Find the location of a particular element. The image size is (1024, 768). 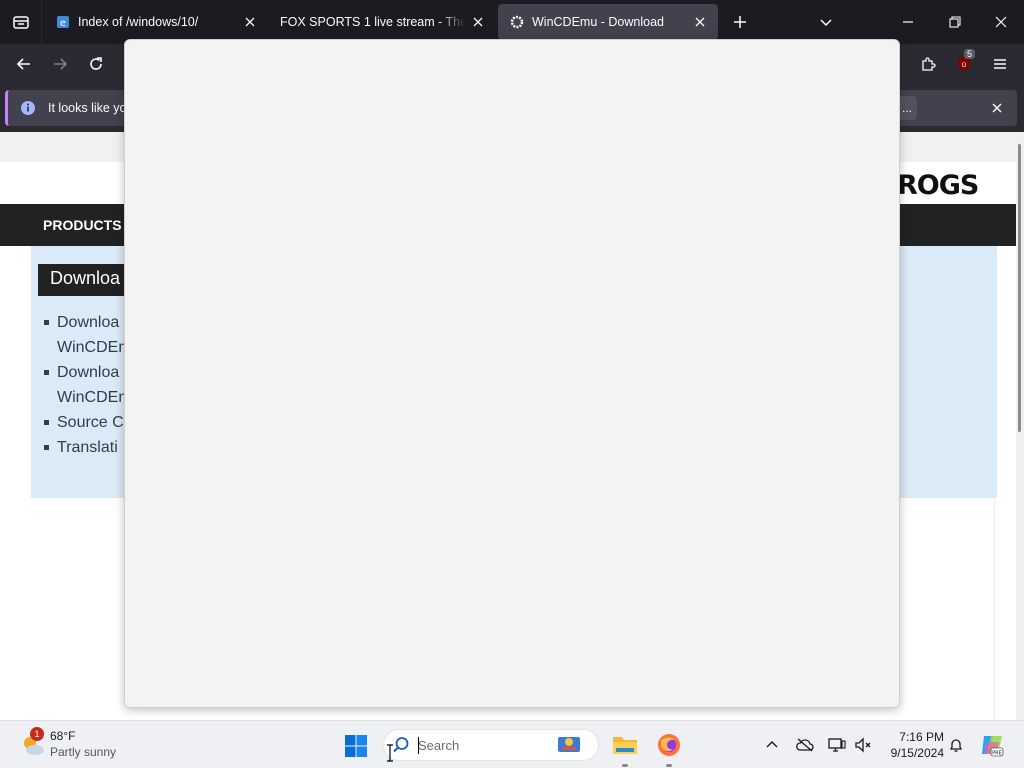

firefox-icon is located at coordinates (669, 745).